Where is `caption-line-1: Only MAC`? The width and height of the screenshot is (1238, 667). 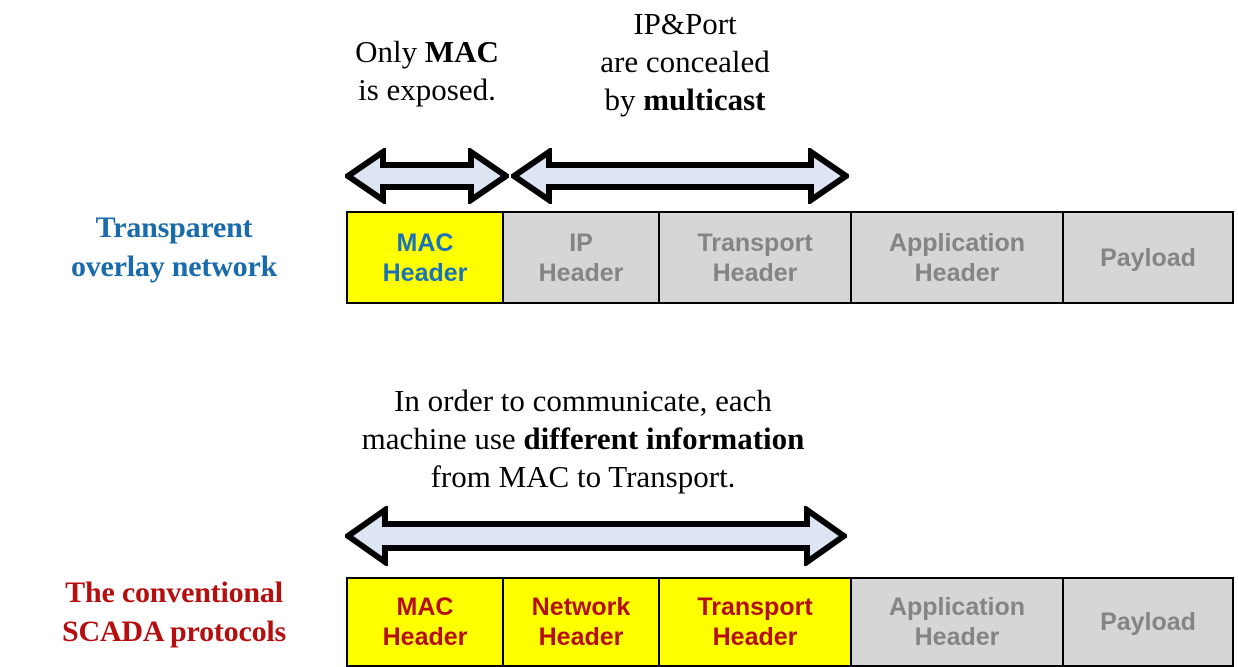
caption-line-1: Only MAC is located at coordinates (427, 52).